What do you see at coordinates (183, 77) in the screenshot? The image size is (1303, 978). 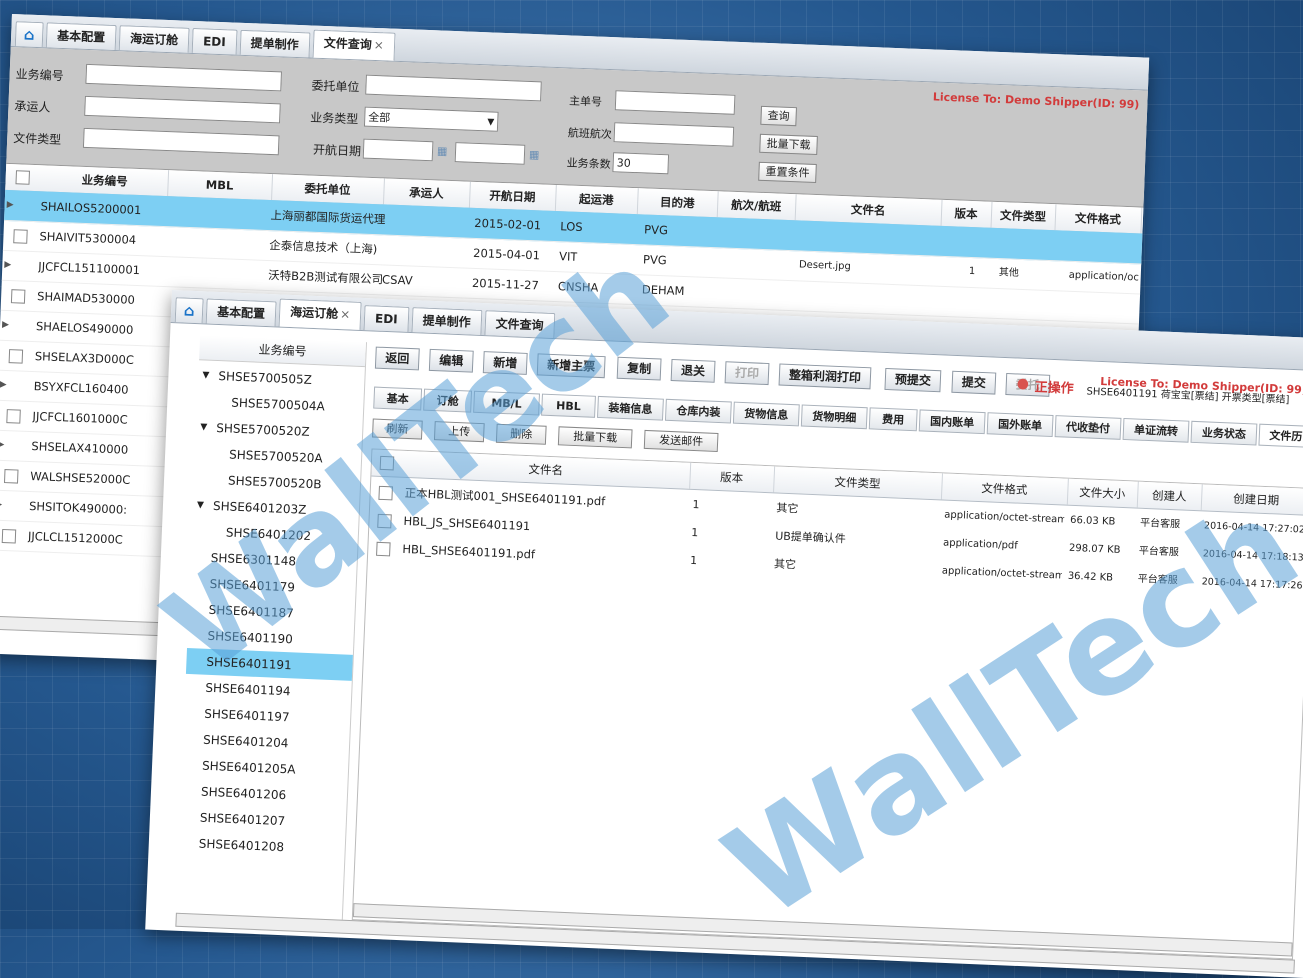 I see `biz-no-input` at bounding box center [183, 77].